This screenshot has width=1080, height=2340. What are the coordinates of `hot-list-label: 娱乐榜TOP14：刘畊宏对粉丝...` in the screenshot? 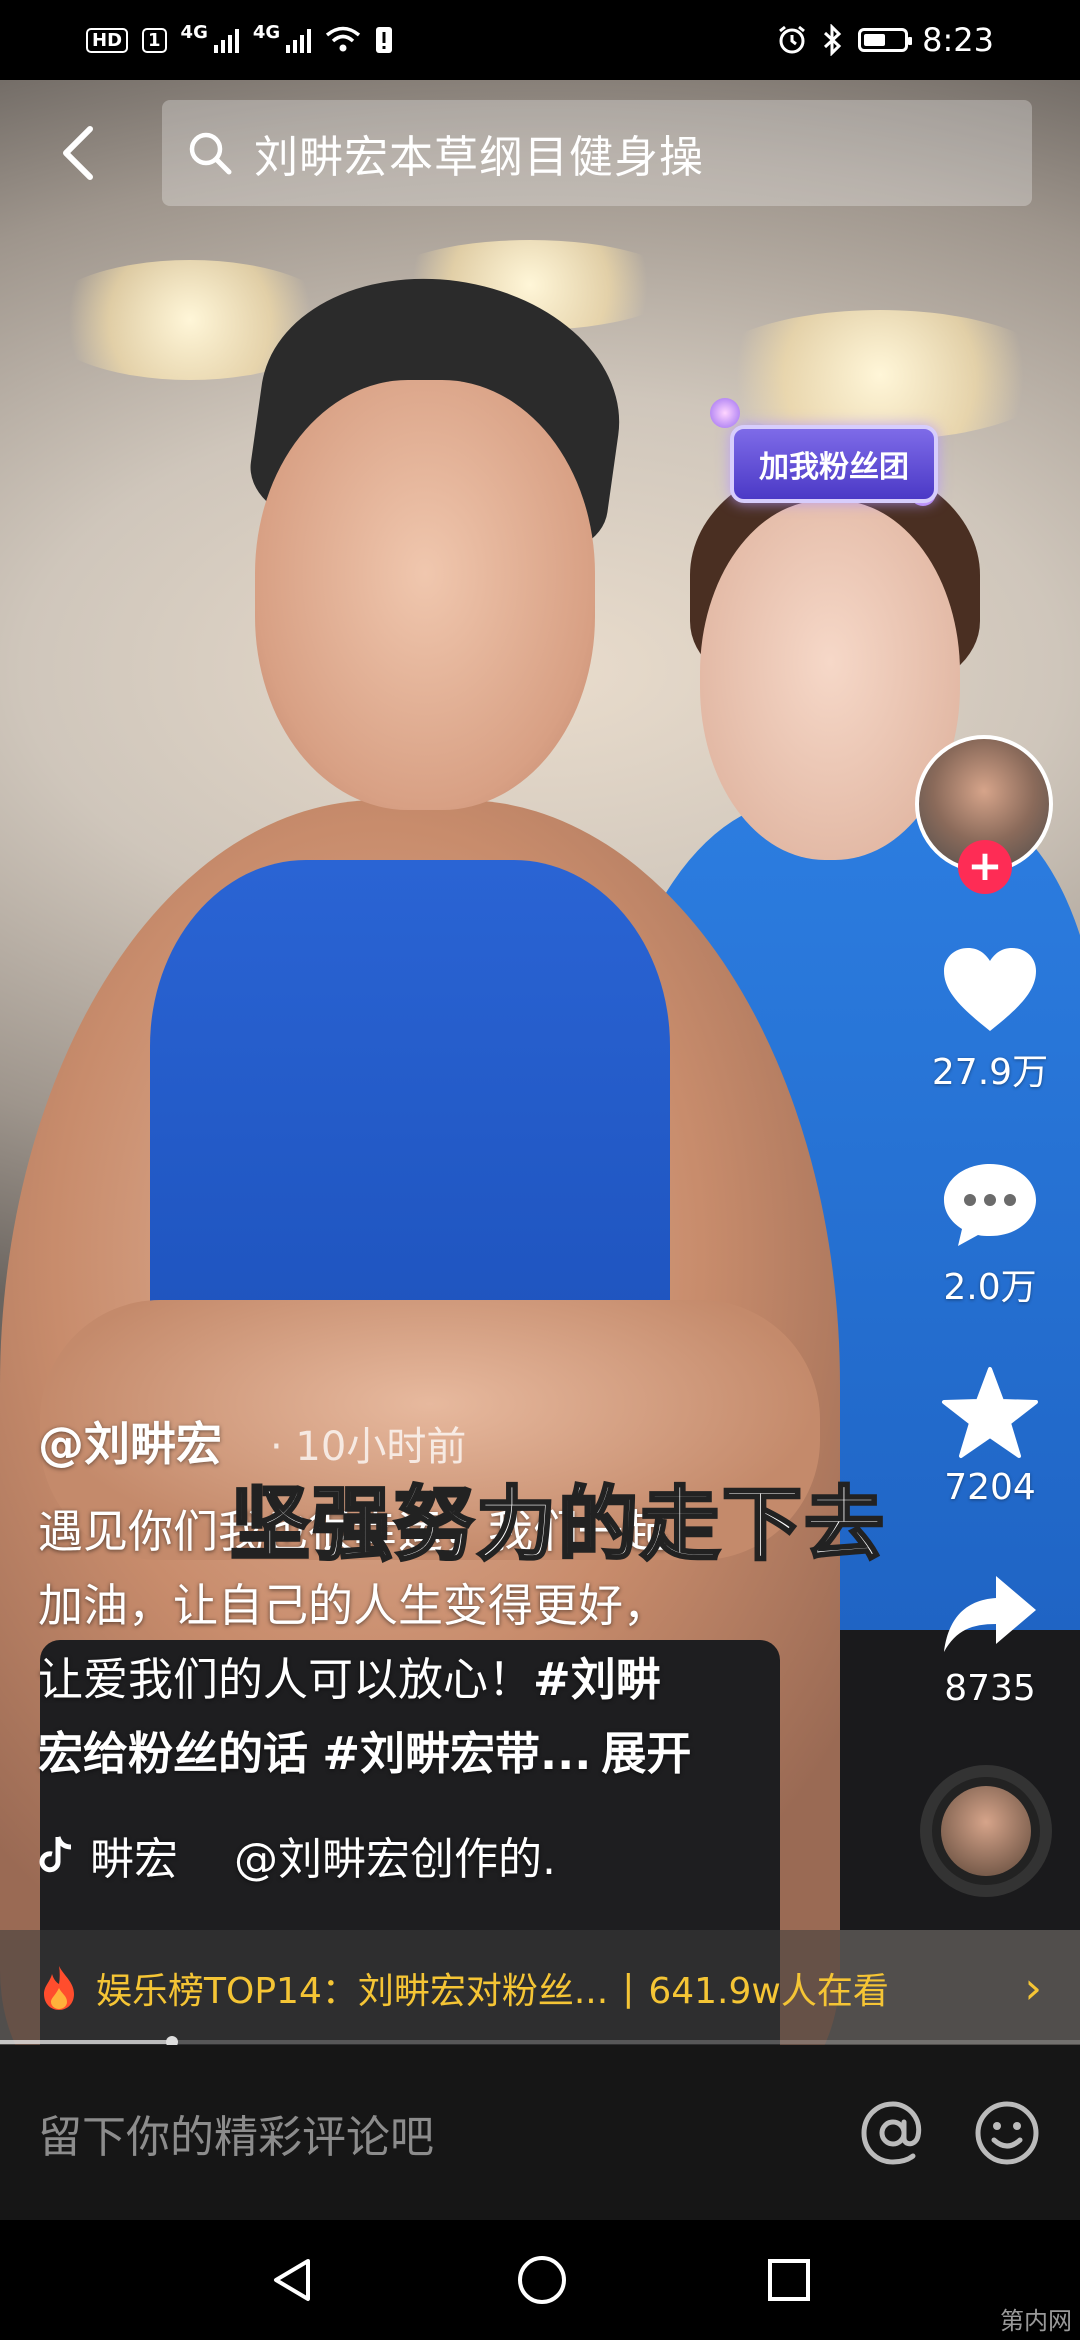 It's located at (352, 1991).